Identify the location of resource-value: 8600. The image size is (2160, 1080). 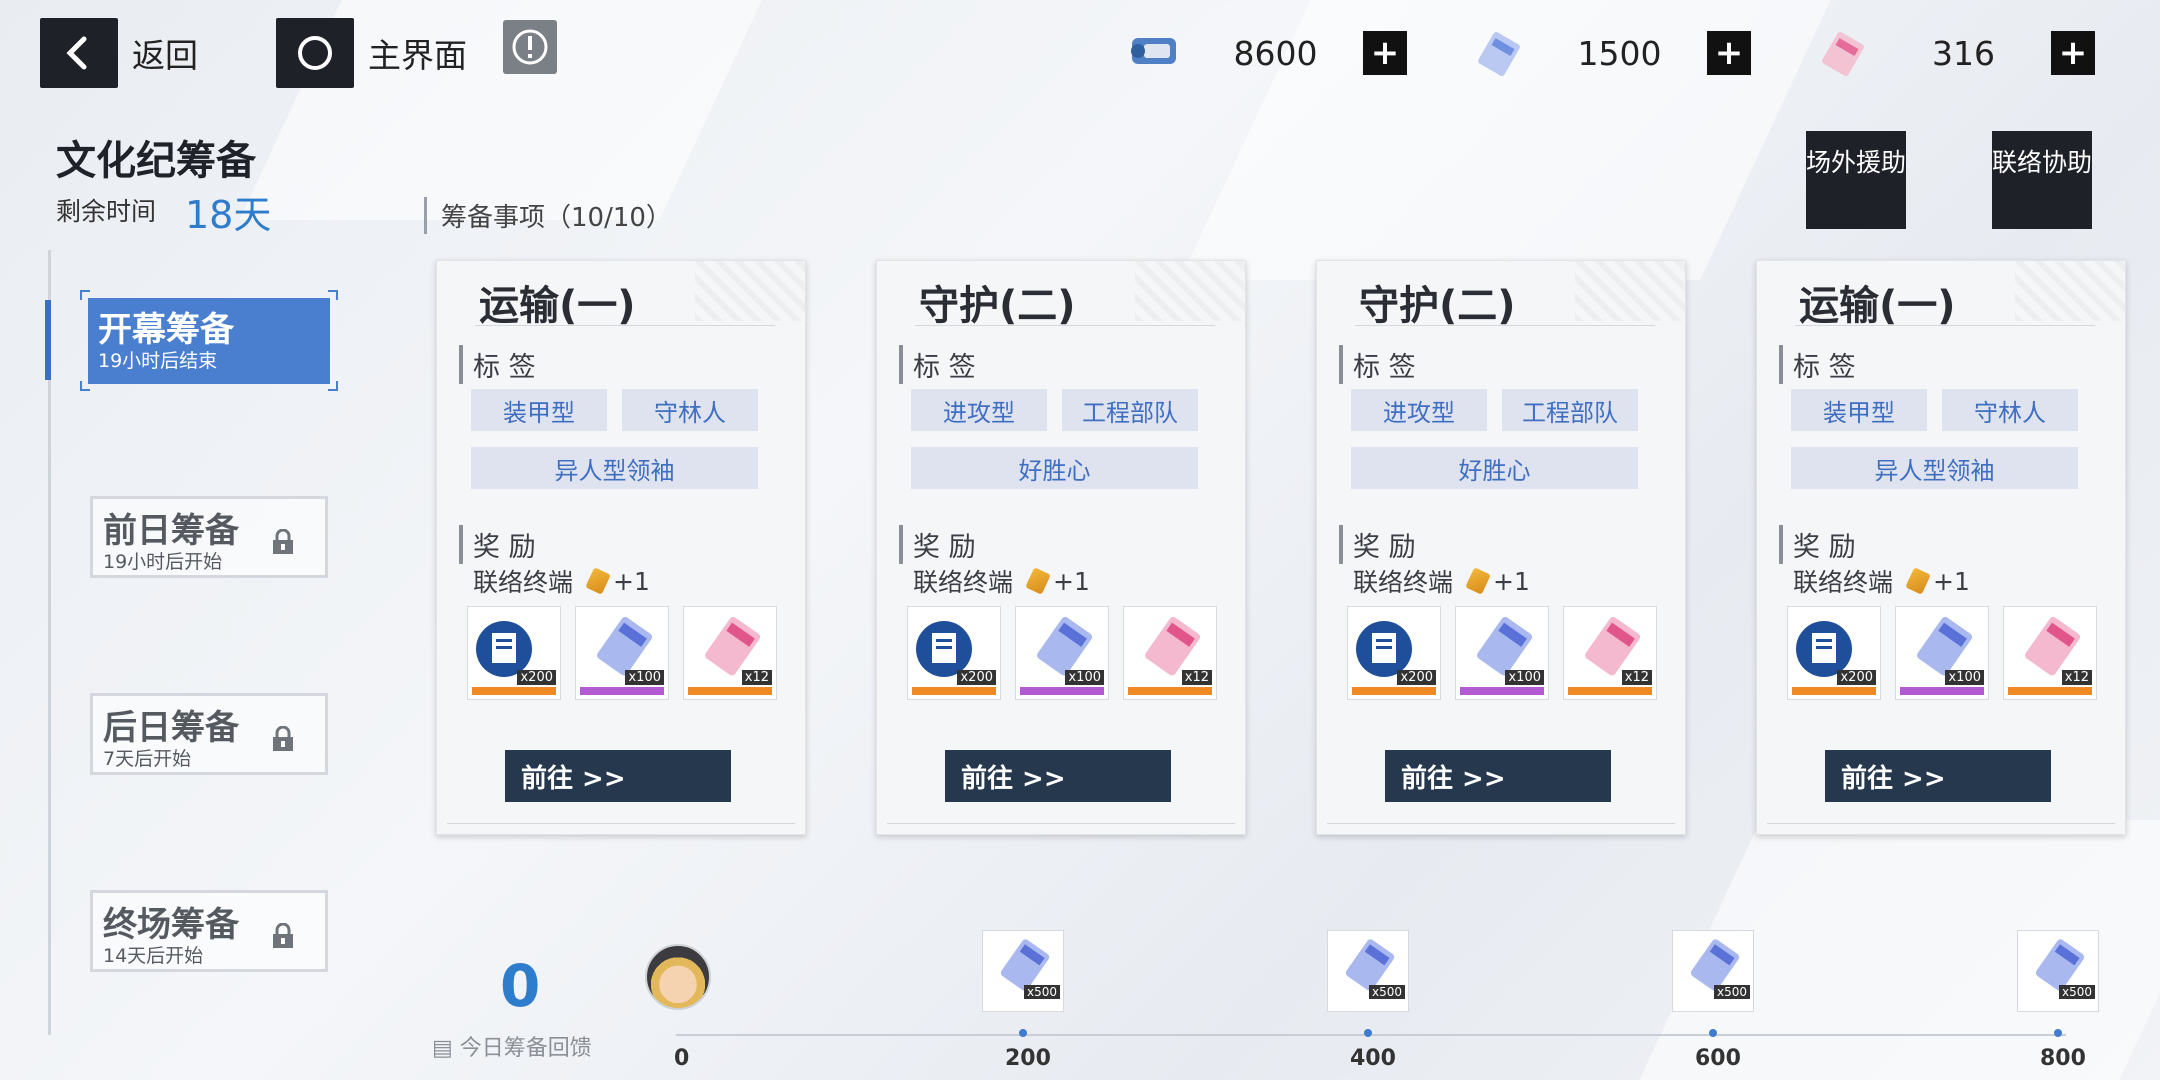
(1275, 53).